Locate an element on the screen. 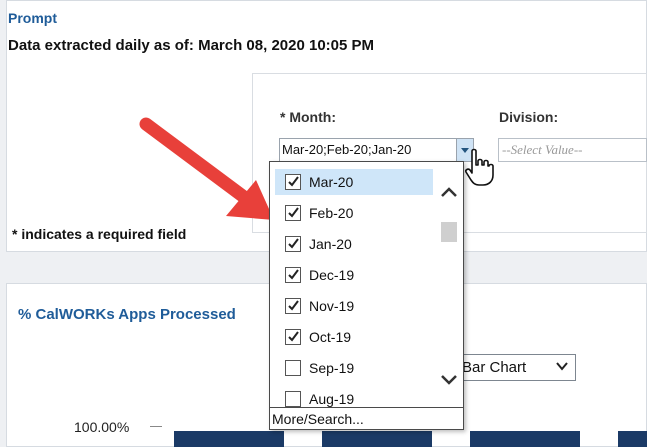  division-select: --Select Value-- is located at coordinates (572, 150).